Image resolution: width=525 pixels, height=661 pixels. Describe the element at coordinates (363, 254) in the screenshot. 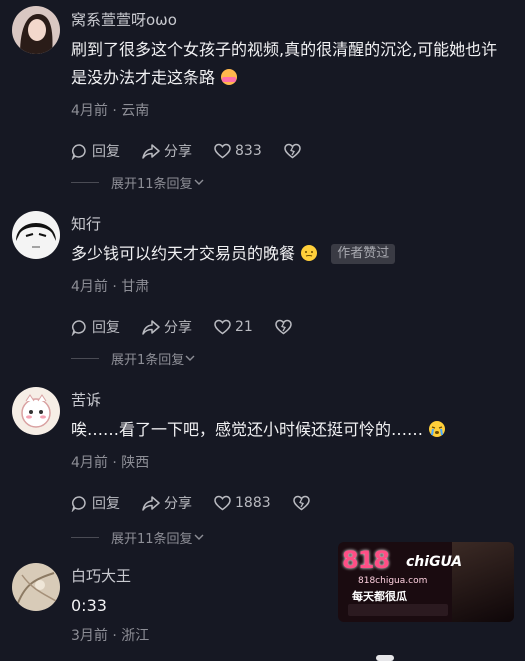

I see `author-liked-badge: 作者赞过` at that location.